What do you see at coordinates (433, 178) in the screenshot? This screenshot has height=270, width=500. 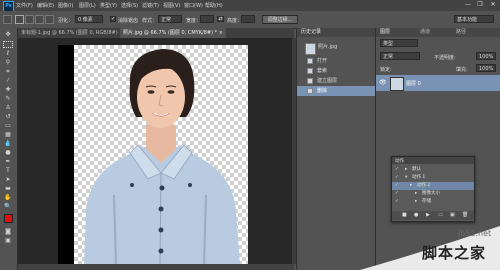 I see `action-item: ✓ ▾ 动作 1` at bounding box center [433, 178].